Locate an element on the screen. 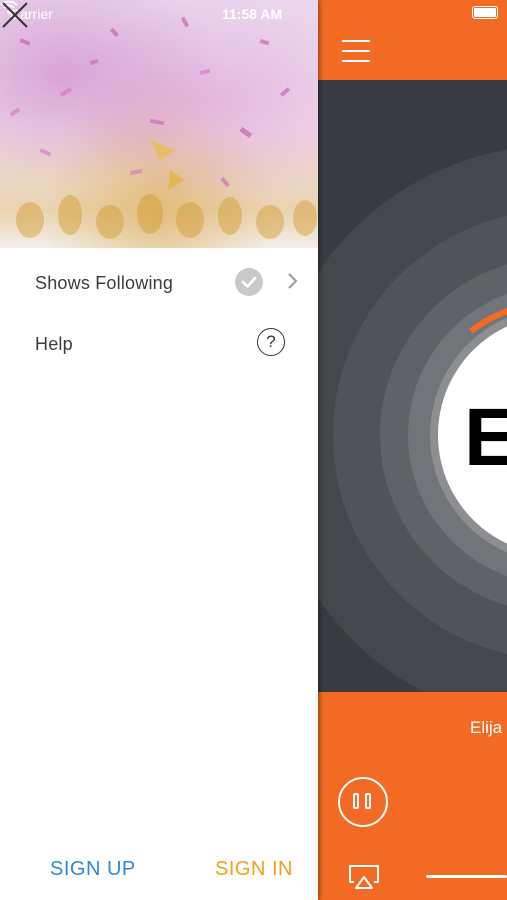  battery-icon is located at coordinates (485, 12).